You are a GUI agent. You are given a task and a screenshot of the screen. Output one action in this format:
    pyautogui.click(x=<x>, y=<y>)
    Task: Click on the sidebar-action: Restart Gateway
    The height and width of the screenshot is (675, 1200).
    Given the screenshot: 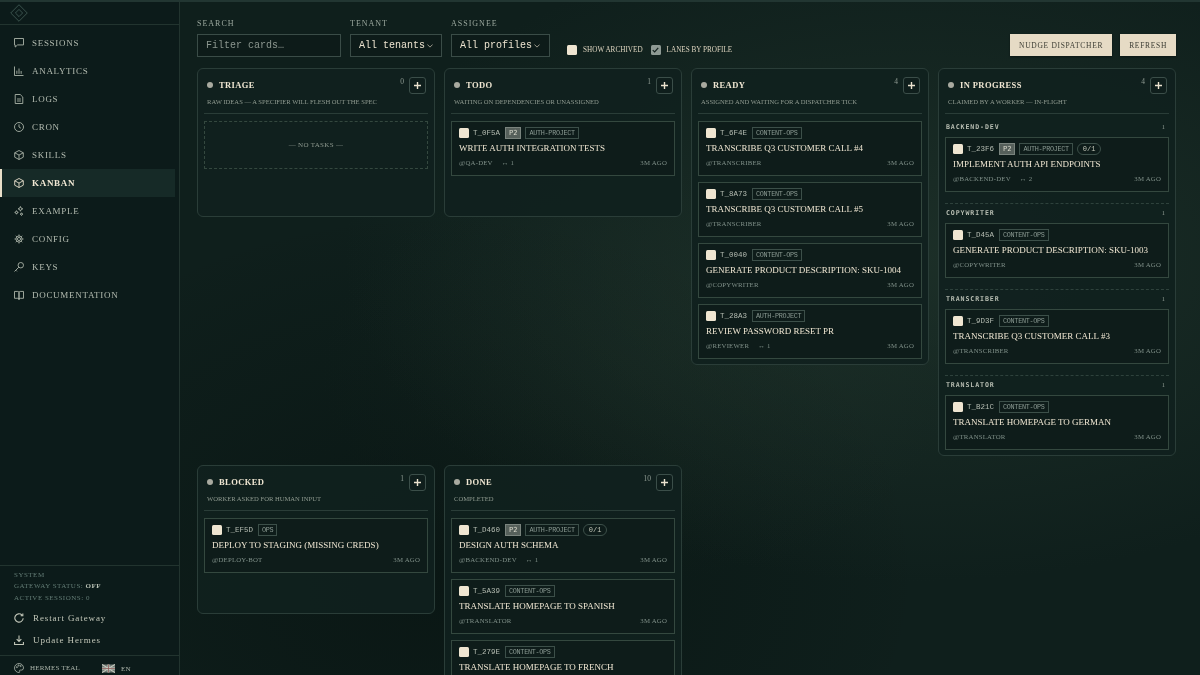 What is the action you would take?
    pyautogui.click(x=89, y=618)
    